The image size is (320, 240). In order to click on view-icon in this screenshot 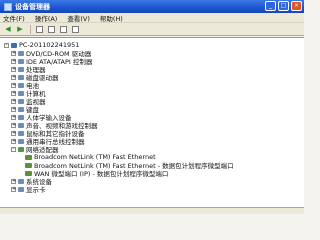, I will do `click(39, 29)`.